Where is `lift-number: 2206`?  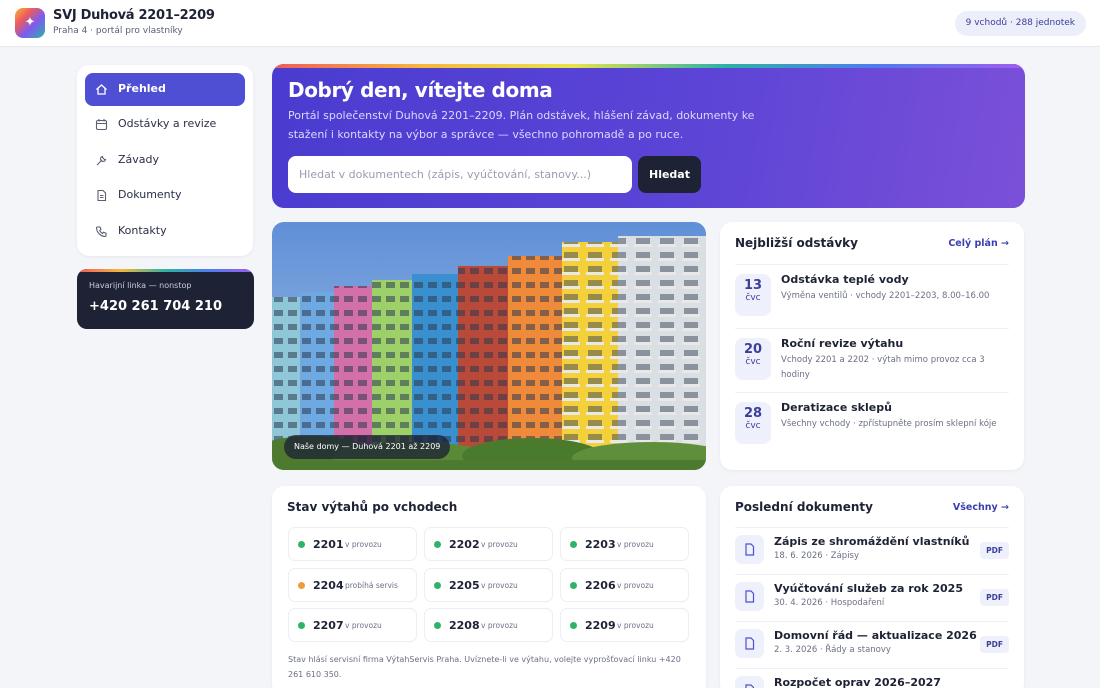 lift-number: 2206 is located at coordinates (600, 585).